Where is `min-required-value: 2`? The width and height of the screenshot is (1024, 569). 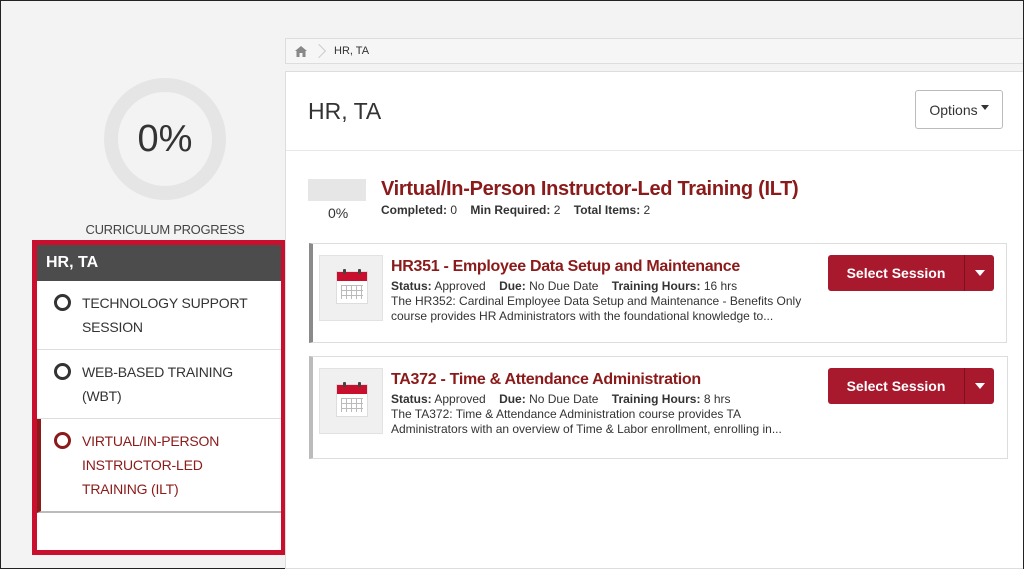 min-required-value: 2 is located at coordinates (557, 210).